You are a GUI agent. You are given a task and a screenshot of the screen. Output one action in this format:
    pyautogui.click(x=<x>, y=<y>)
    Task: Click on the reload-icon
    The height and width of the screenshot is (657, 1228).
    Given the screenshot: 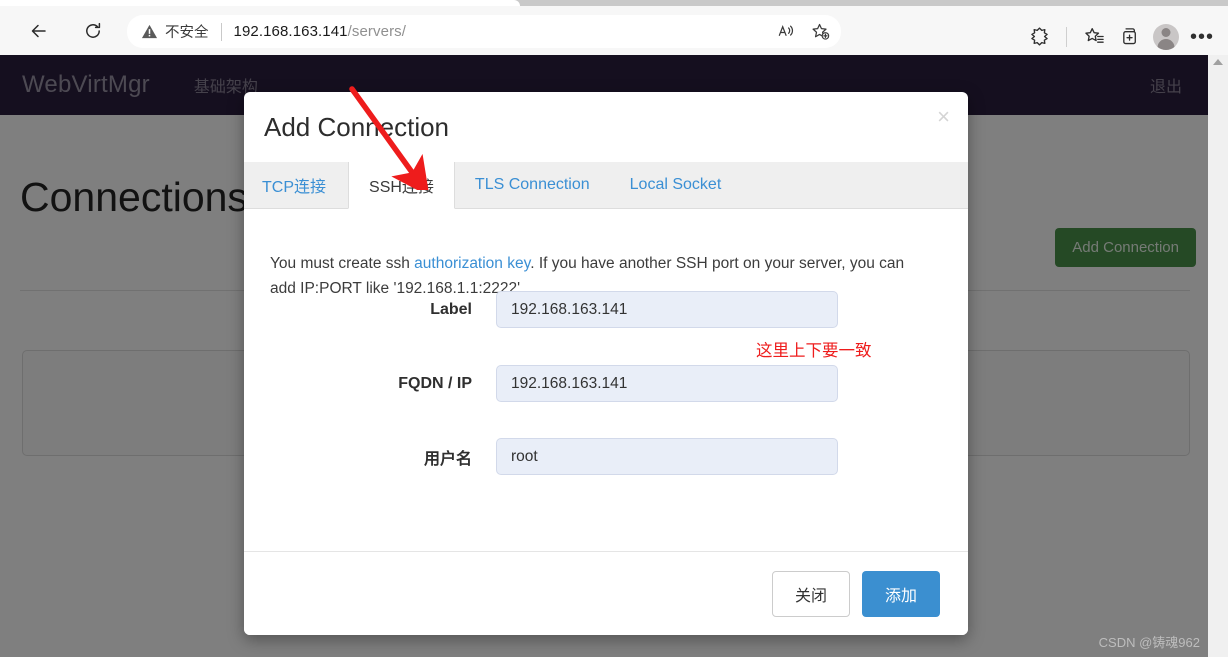 What is the action you would take?
    pyautogui.click(x=93, y=31)
    